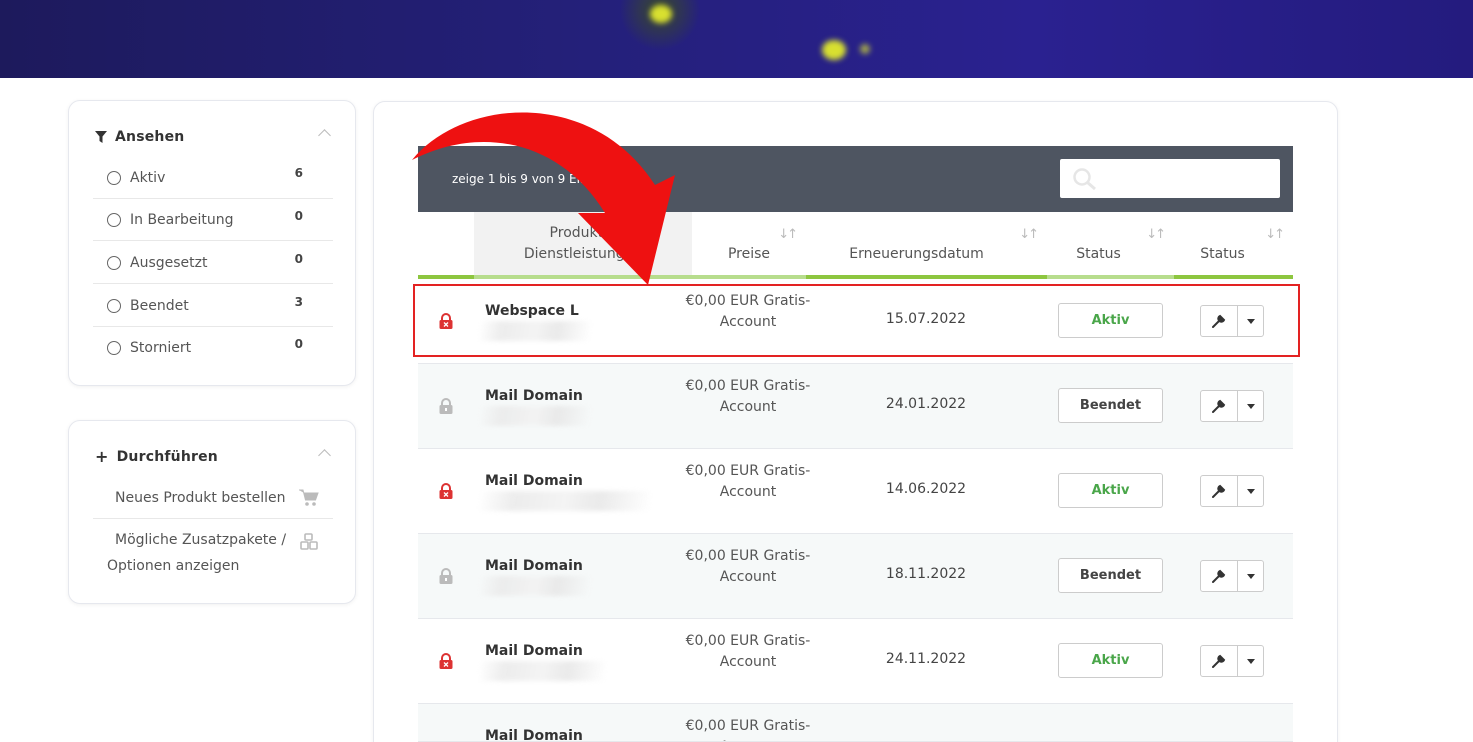 The height and width of the screenshot is (742, 1473). I want to click on column-header-status: Status ↓↑, so click(1110, 245).